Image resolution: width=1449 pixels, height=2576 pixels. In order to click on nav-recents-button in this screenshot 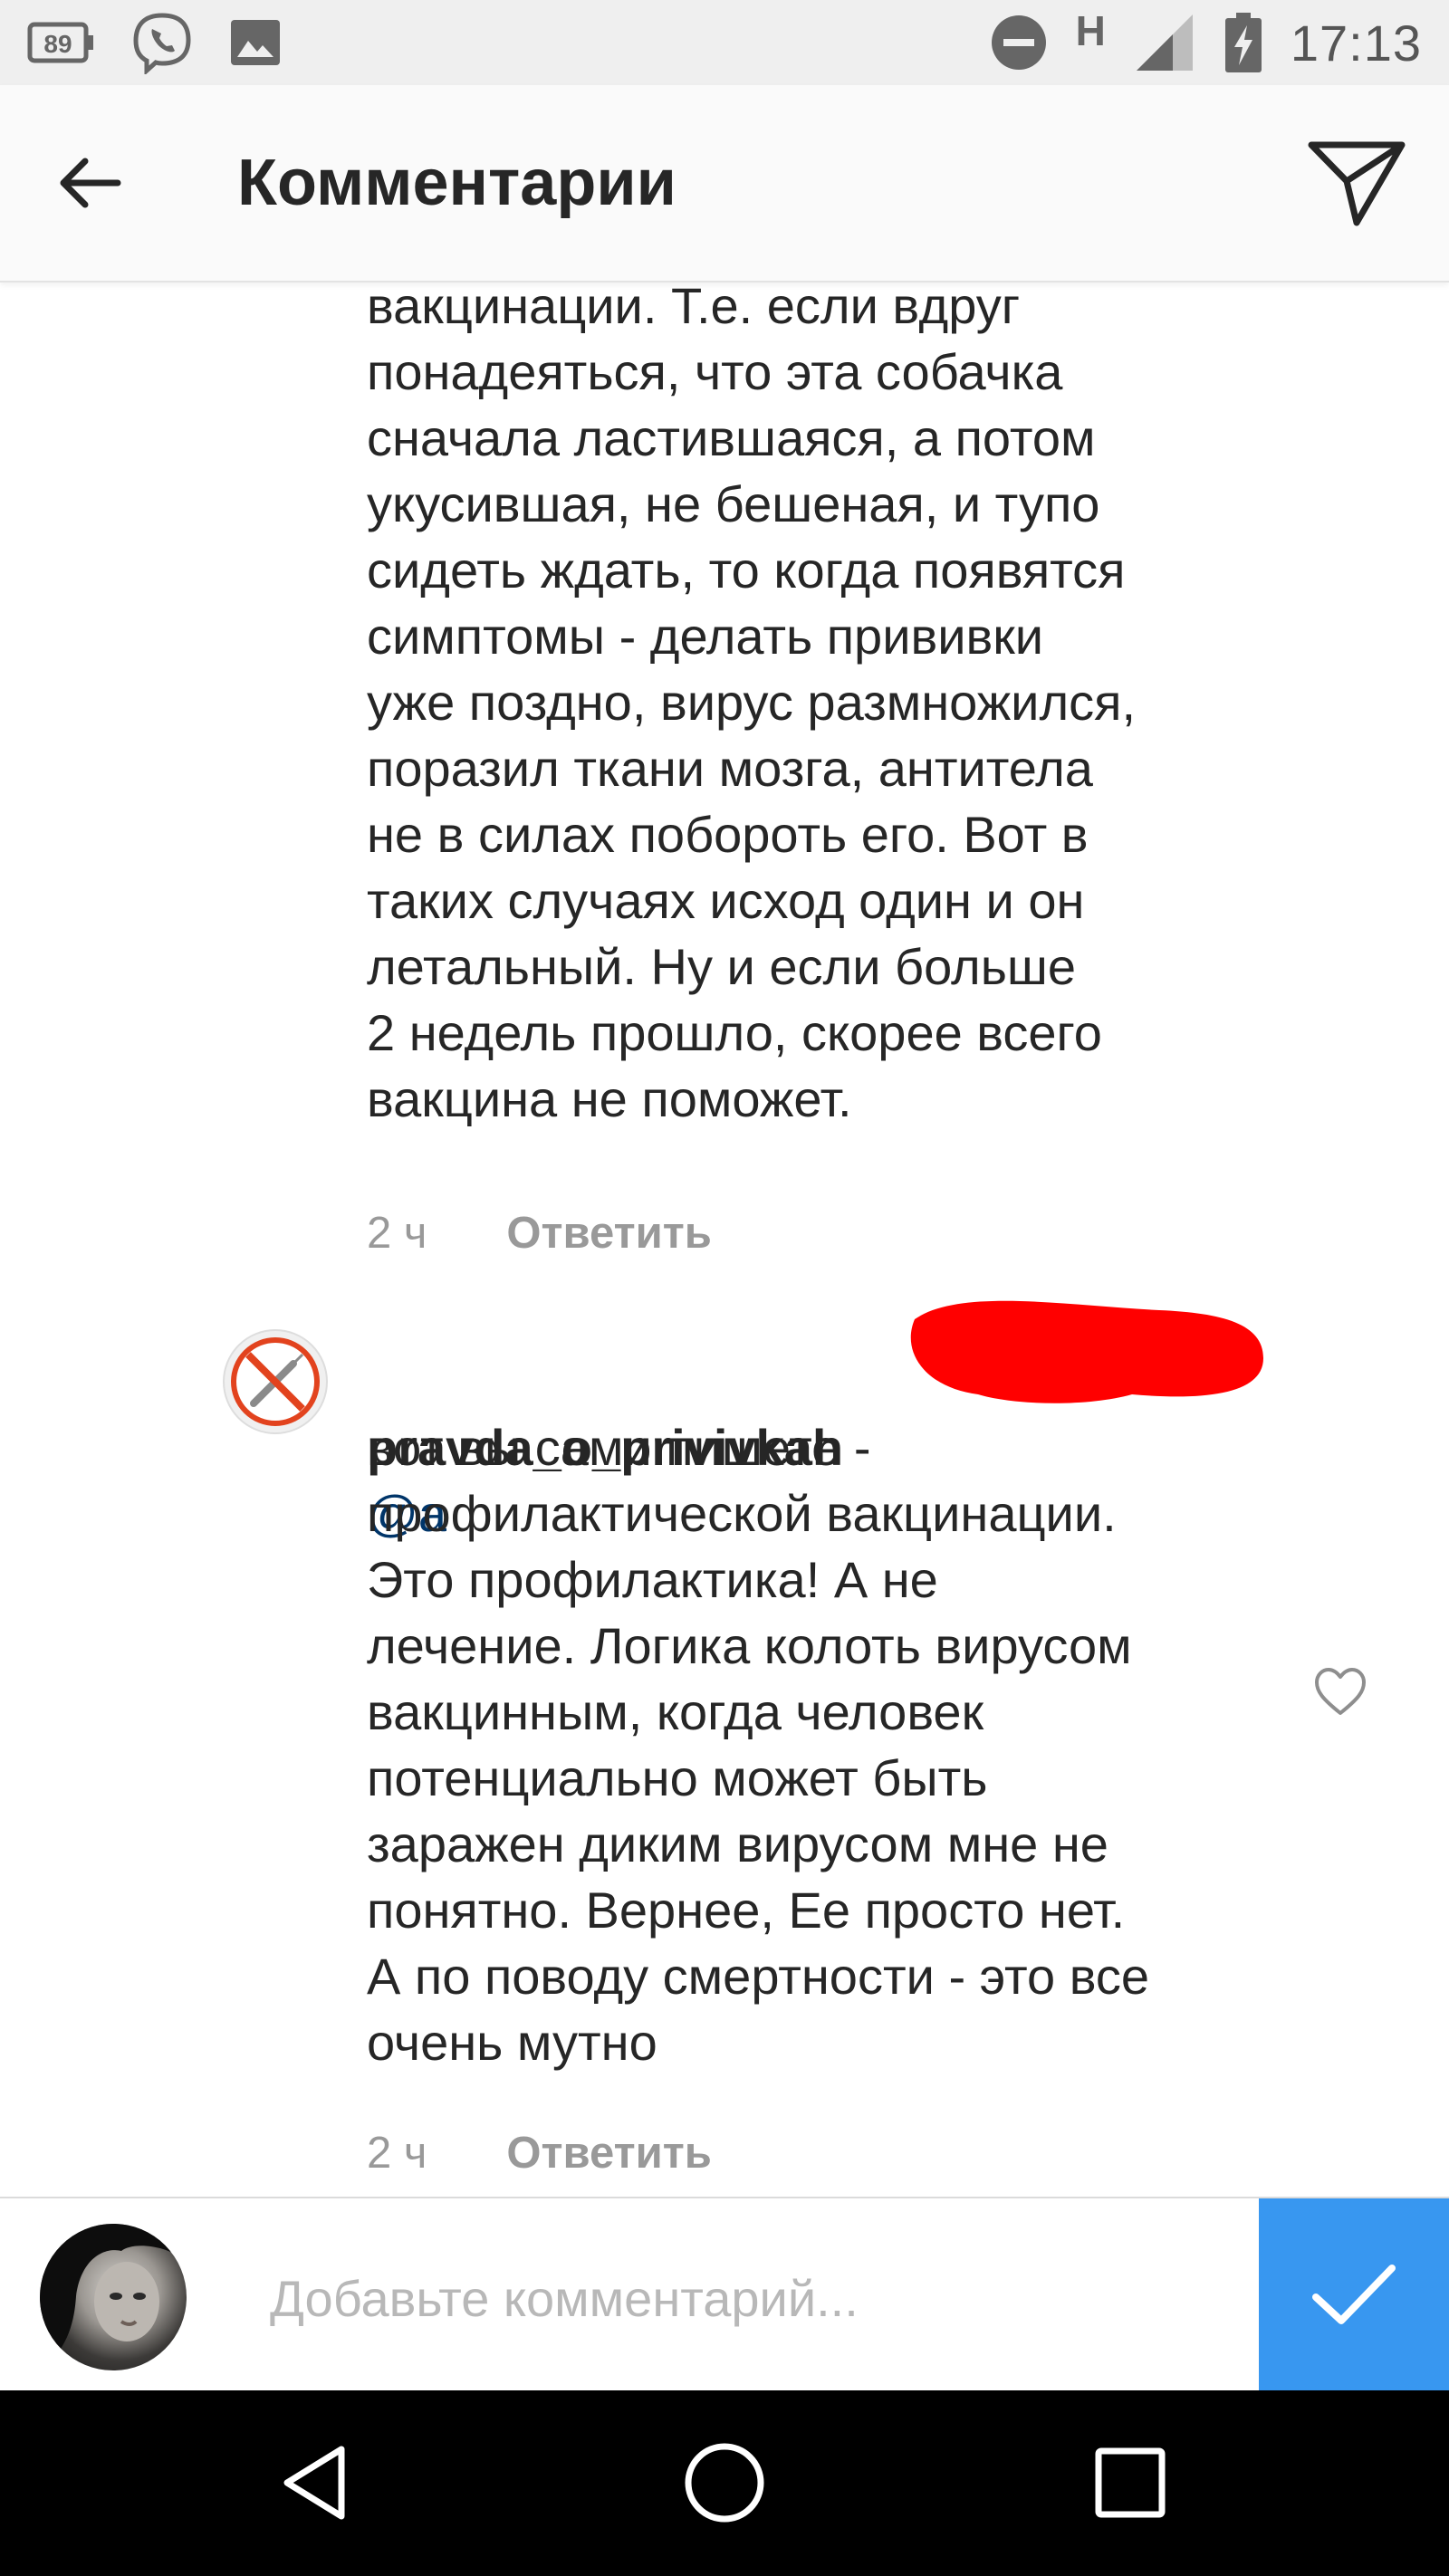, I will do `click(1130, 2482)`.